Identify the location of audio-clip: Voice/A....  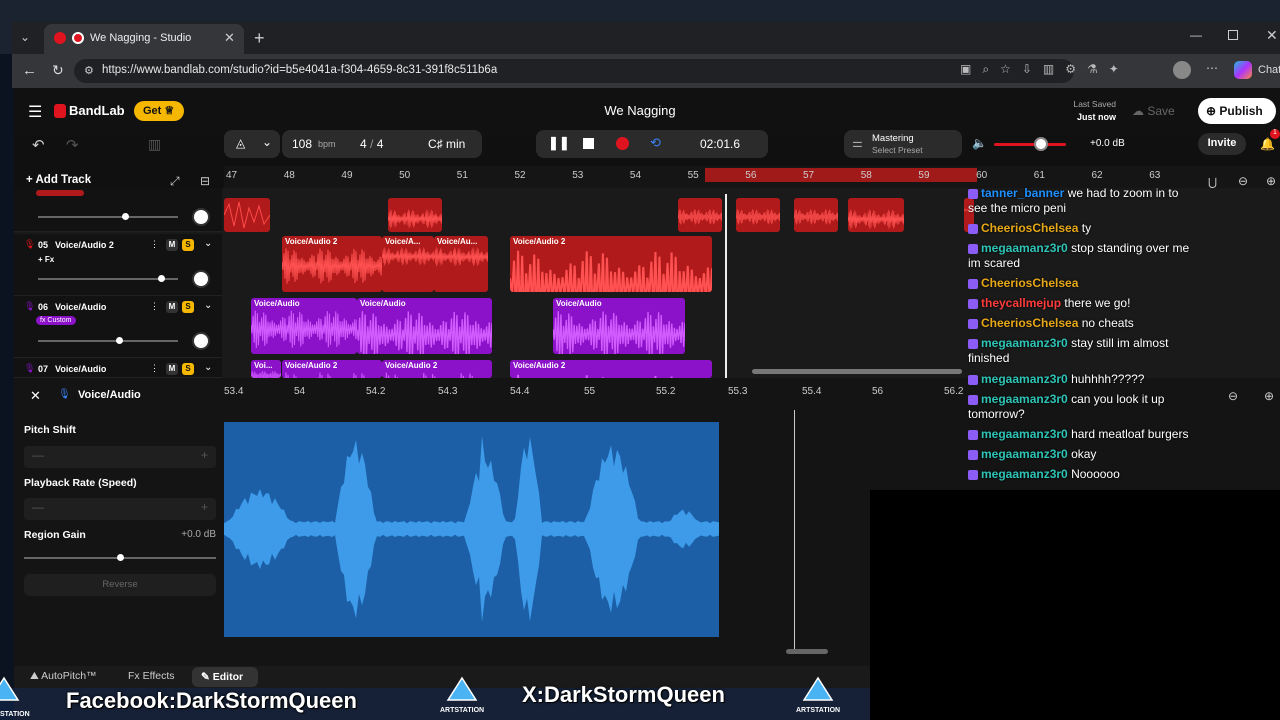
(408, 264).